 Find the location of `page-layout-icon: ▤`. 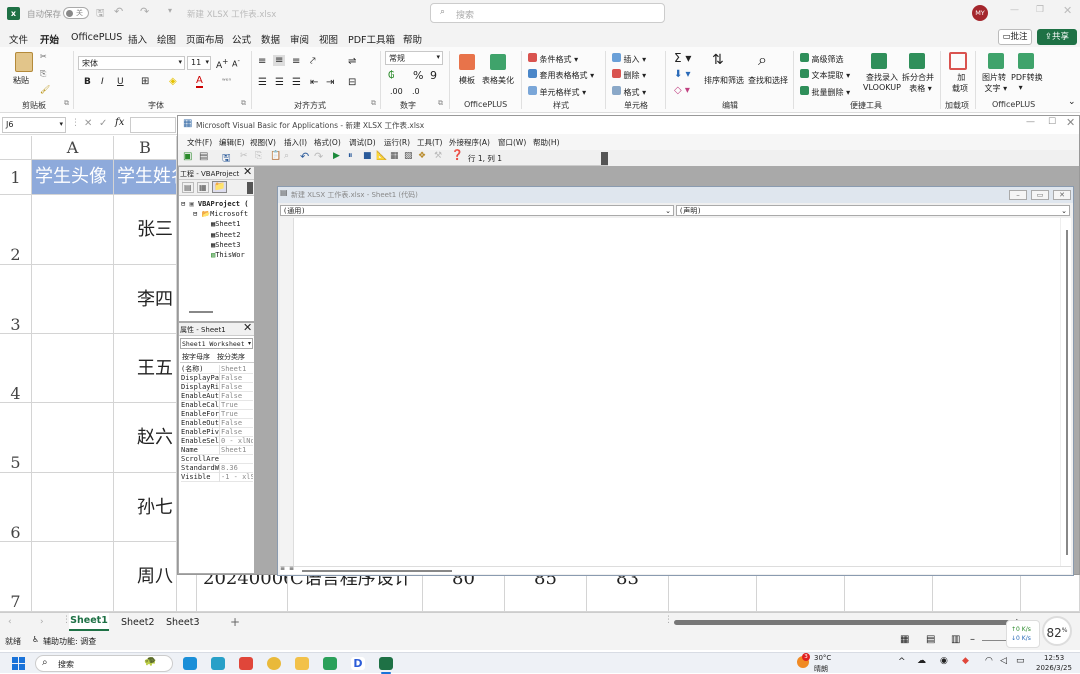

page-layout-icon: ▤ is located at coordinates (930, 639).